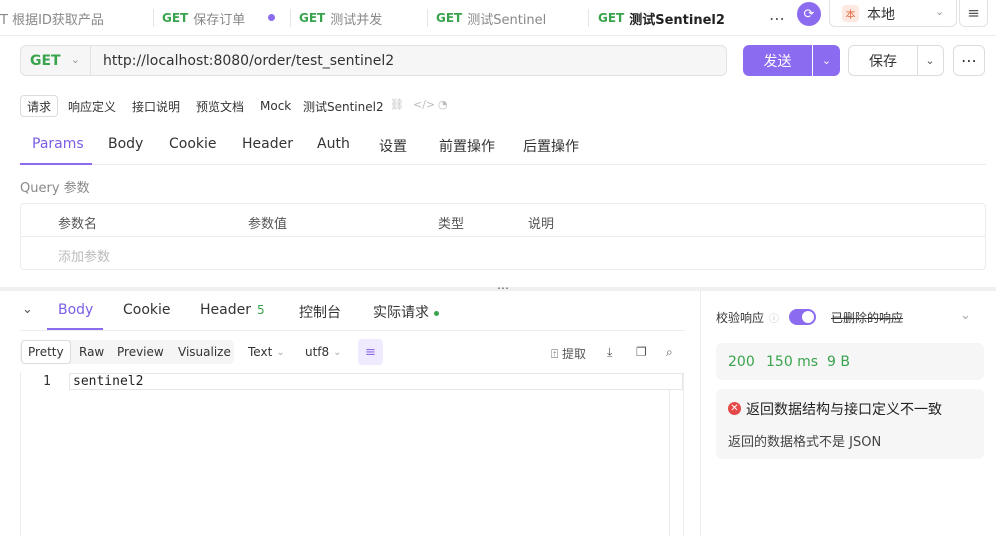 This screenshot has width=996, height=536. I want to click on query-params-title: Query 参数, so click(55, 188).